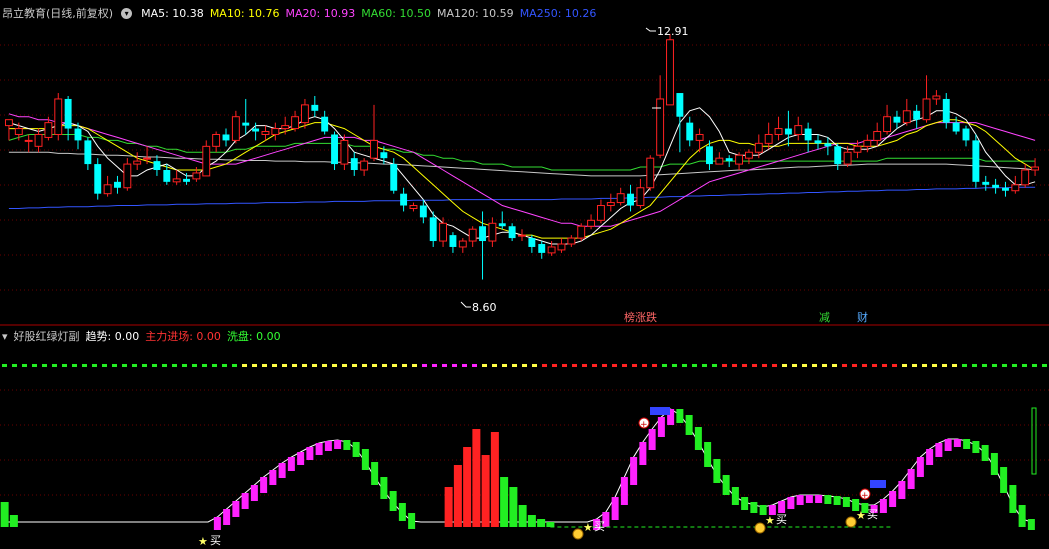 Image resolution: width=1049 pixels, height=549 pixels. What do you see at coordinates (865, 496) in the screenshot?
I see `plus-icon: +` at bounding box center [865, 496].